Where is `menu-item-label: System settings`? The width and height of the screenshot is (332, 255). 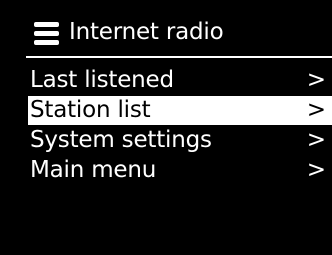
menu-item-label: System settings is located at coordinates (121, 140).